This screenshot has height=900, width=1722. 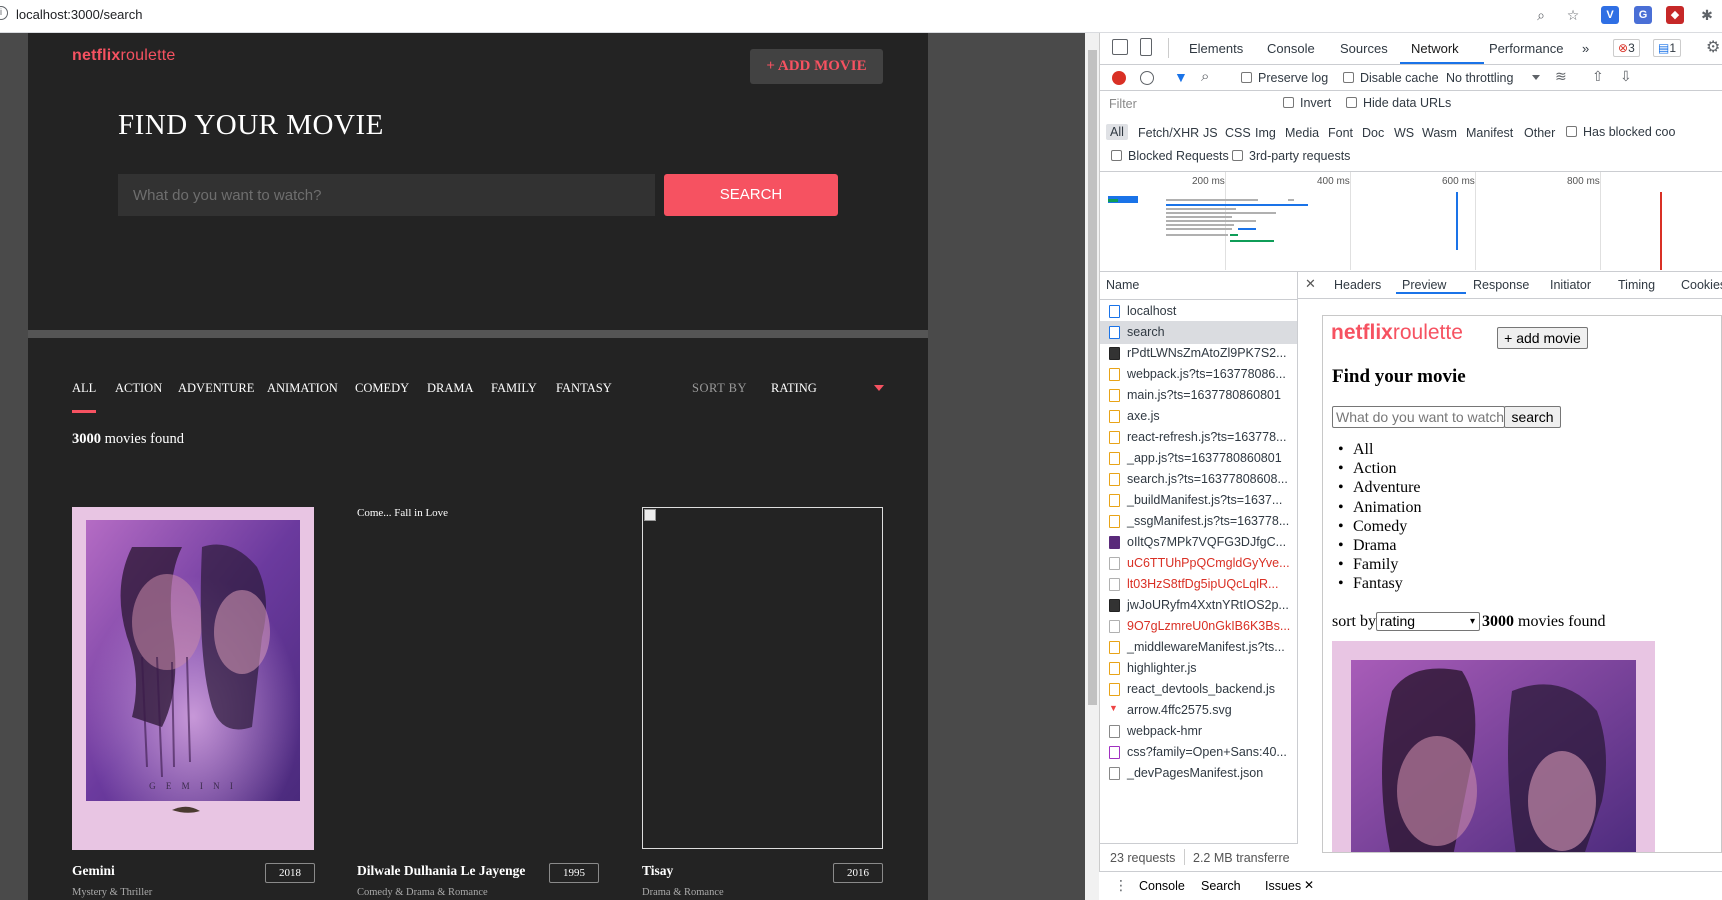 I want to click on type-filter-manifest: Manifest, so click(x=1489, y=133).